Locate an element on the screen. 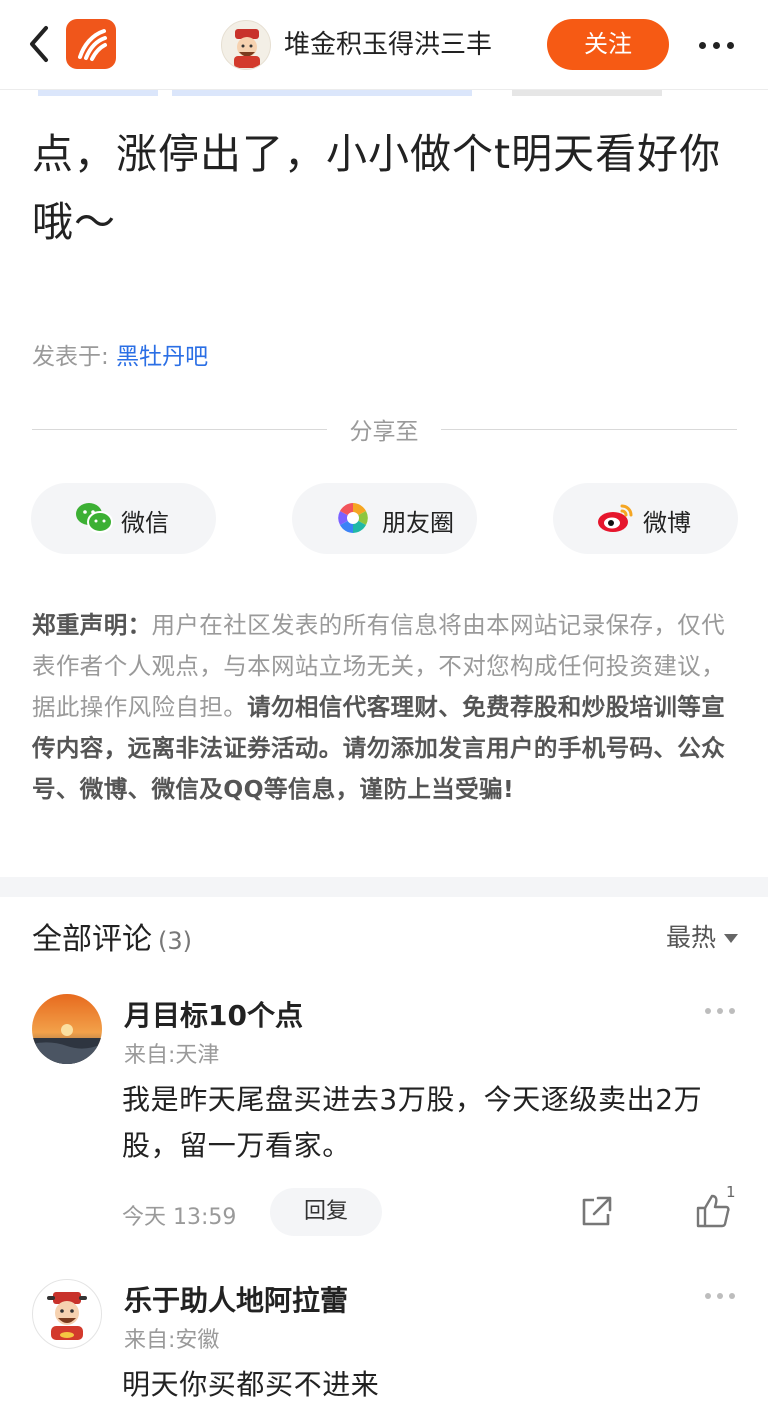  comment-text: 明天你买都买不进来 is located at coordinates (251, 1384).